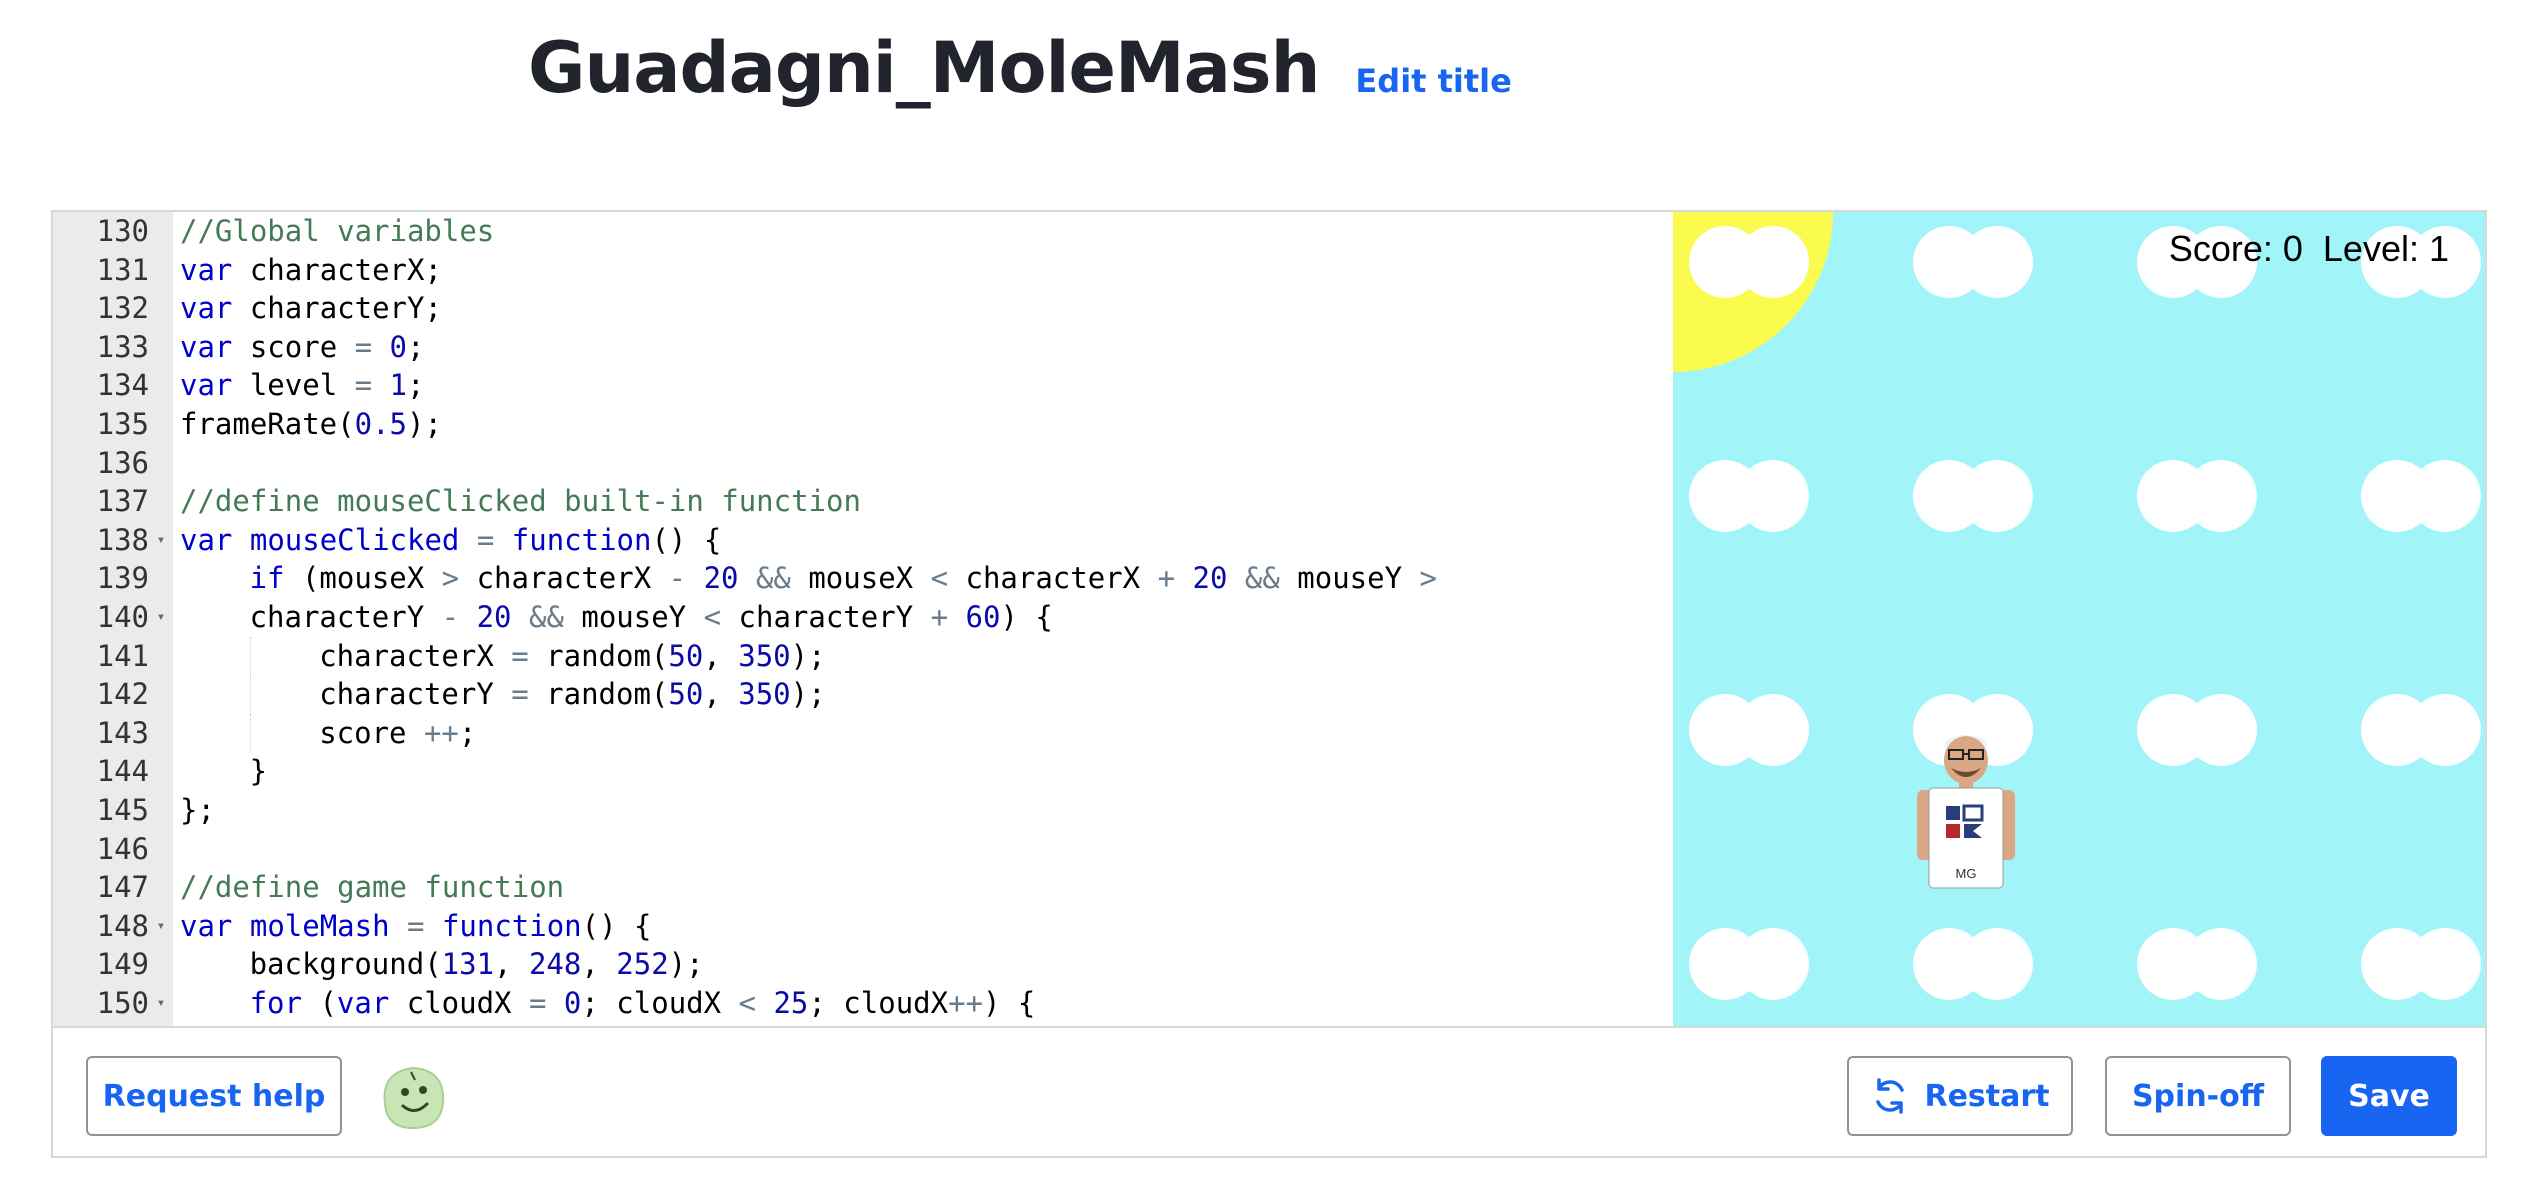  Describe the element at coordinates (939, 616) in the screenshot. I see `code-token: +` at that location.